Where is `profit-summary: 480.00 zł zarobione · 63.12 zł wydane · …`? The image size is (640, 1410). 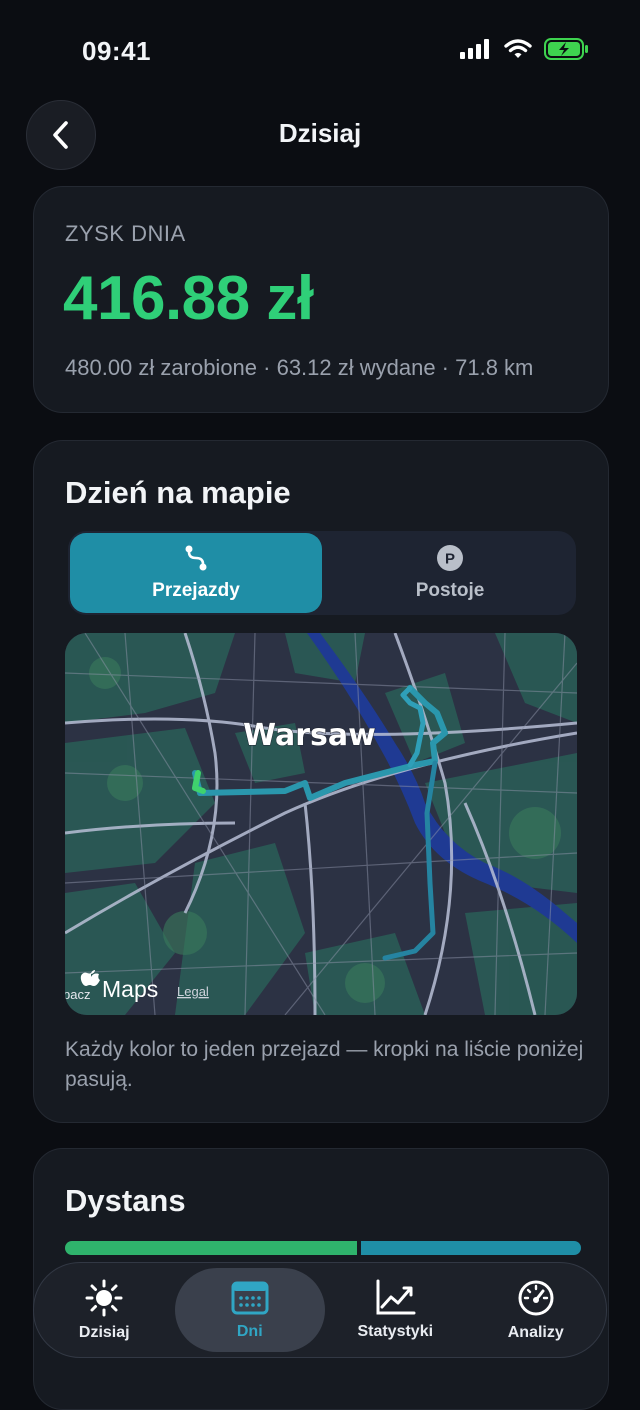
profit-summary: 480.00 zł zarobione · 63.12 zł wydane · … is located at coordinates (299, 367).